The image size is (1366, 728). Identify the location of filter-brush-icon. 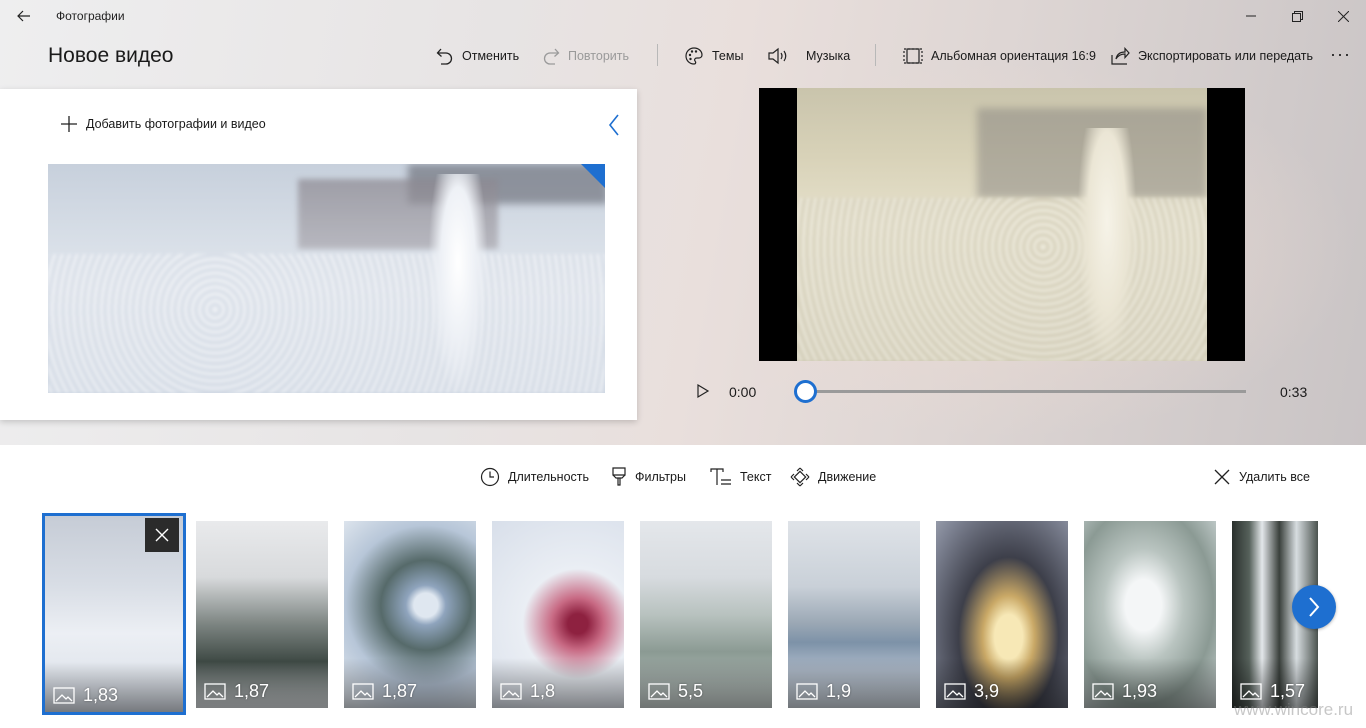
(619, 476).